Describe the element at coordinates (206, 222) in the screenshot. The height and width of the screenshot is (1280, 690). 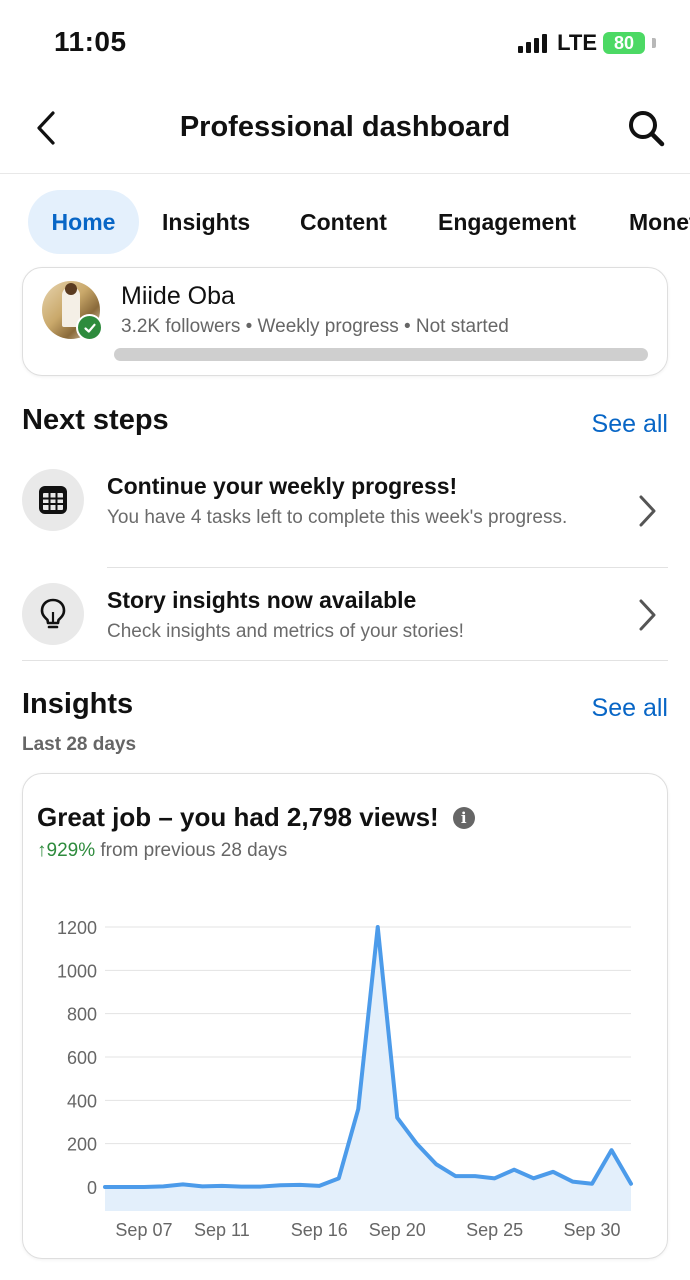
I see `tab-insights: Insights` at that location.